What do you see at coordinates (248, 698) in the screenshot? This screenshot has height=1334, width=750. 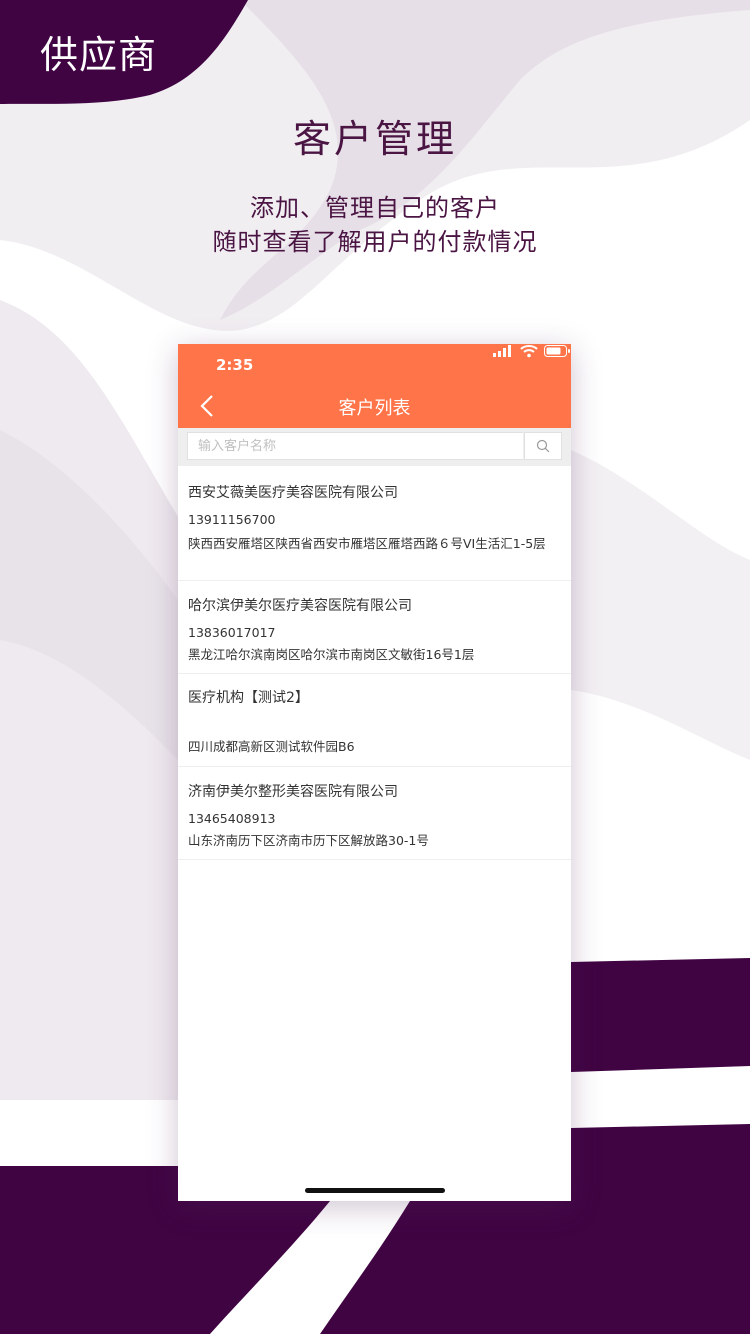 I see `customer-name: 医疗机构【测试2】` at bounding box center [248, 698].